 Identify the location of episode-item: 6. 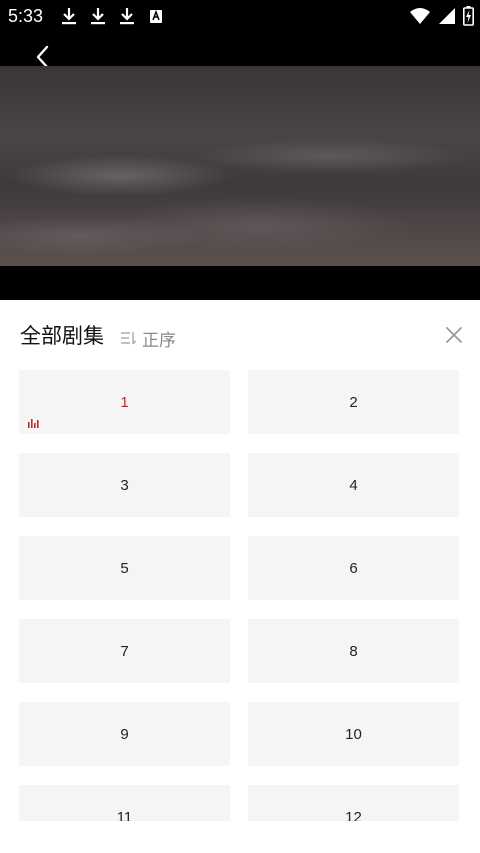
(353, 568).